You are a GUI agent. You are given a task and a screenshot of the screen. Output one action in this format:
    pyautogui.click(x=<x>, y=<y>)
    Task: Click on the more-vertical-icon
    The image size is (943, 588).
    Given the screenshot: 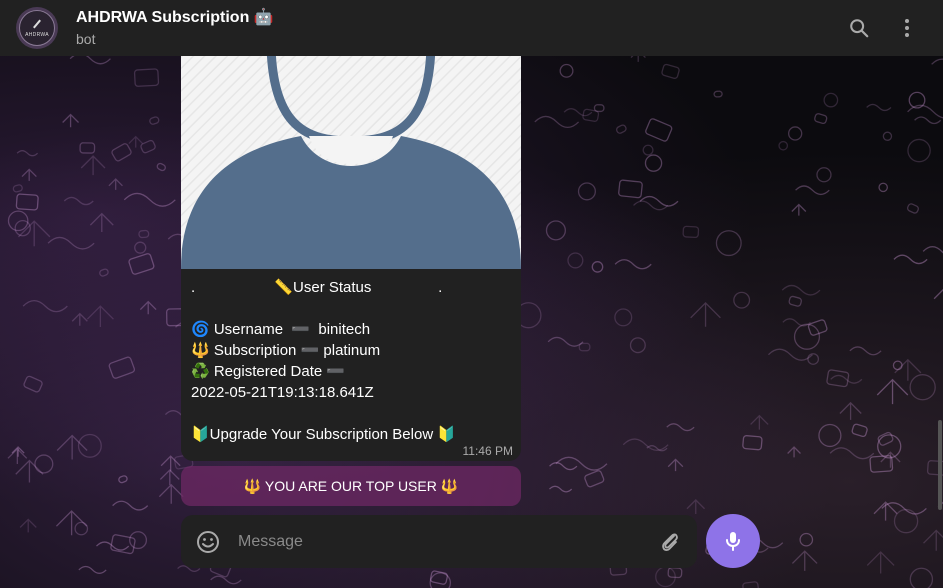 What is the action you would take?
    pyautogui.click(x=907, y=28)
    